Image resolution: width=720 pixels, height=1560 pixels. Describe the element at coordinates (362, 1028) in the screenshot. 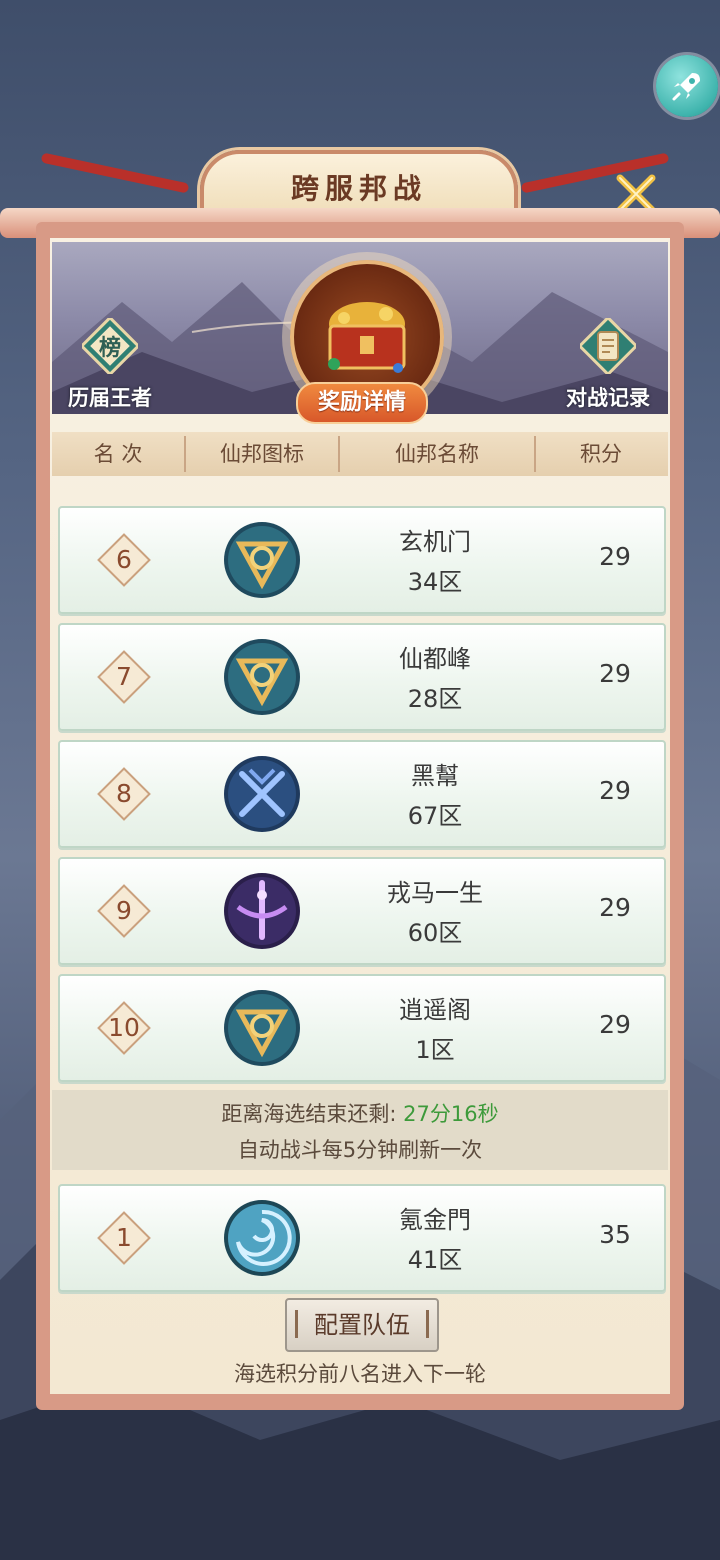

I see `table-row: 10 逍遥阁 1区 29` at that location.